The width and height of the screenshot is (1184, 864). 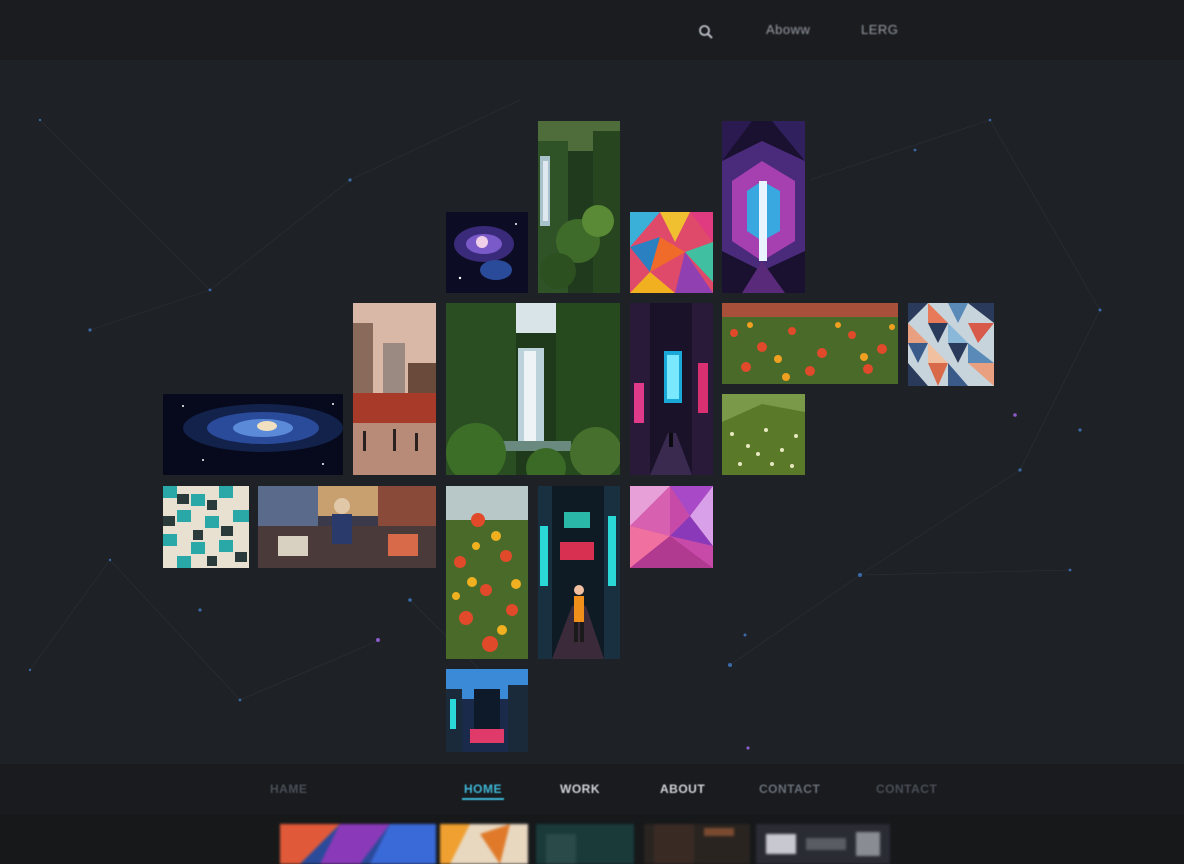 I want to click on neon-alley-image, so click(x=671, y=389).